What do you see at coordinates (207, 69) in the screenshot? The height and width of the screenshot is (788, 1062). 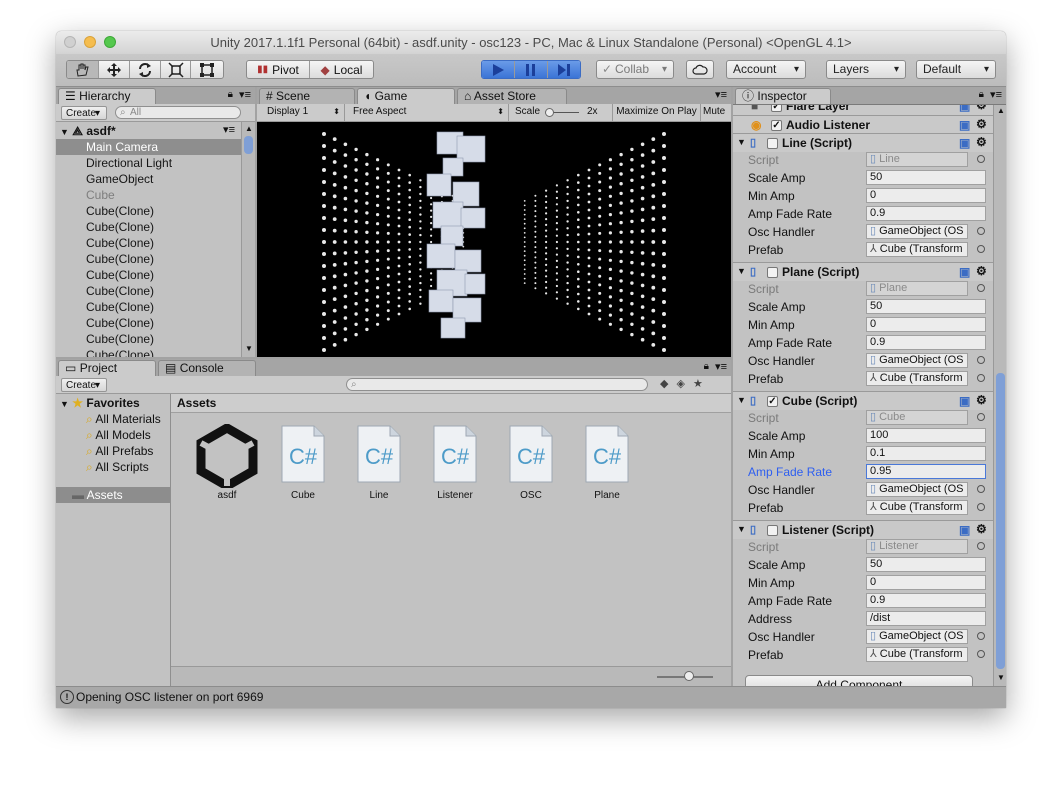 I see `rect-tool-button` at bounding box center [207, 69].